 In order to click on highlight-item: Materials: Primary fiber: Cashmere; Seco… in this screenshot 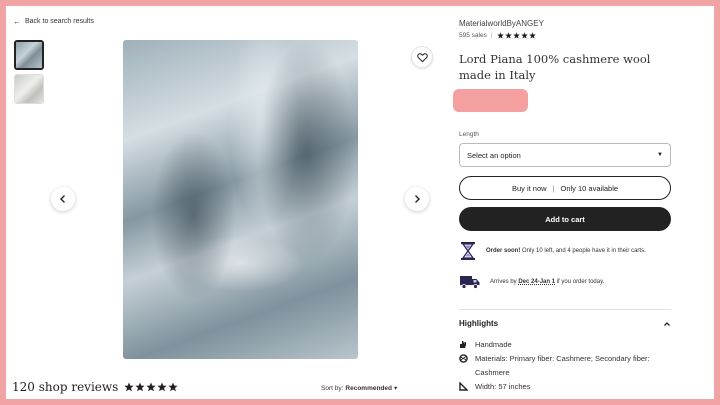, I will do `click(566, 366)`.